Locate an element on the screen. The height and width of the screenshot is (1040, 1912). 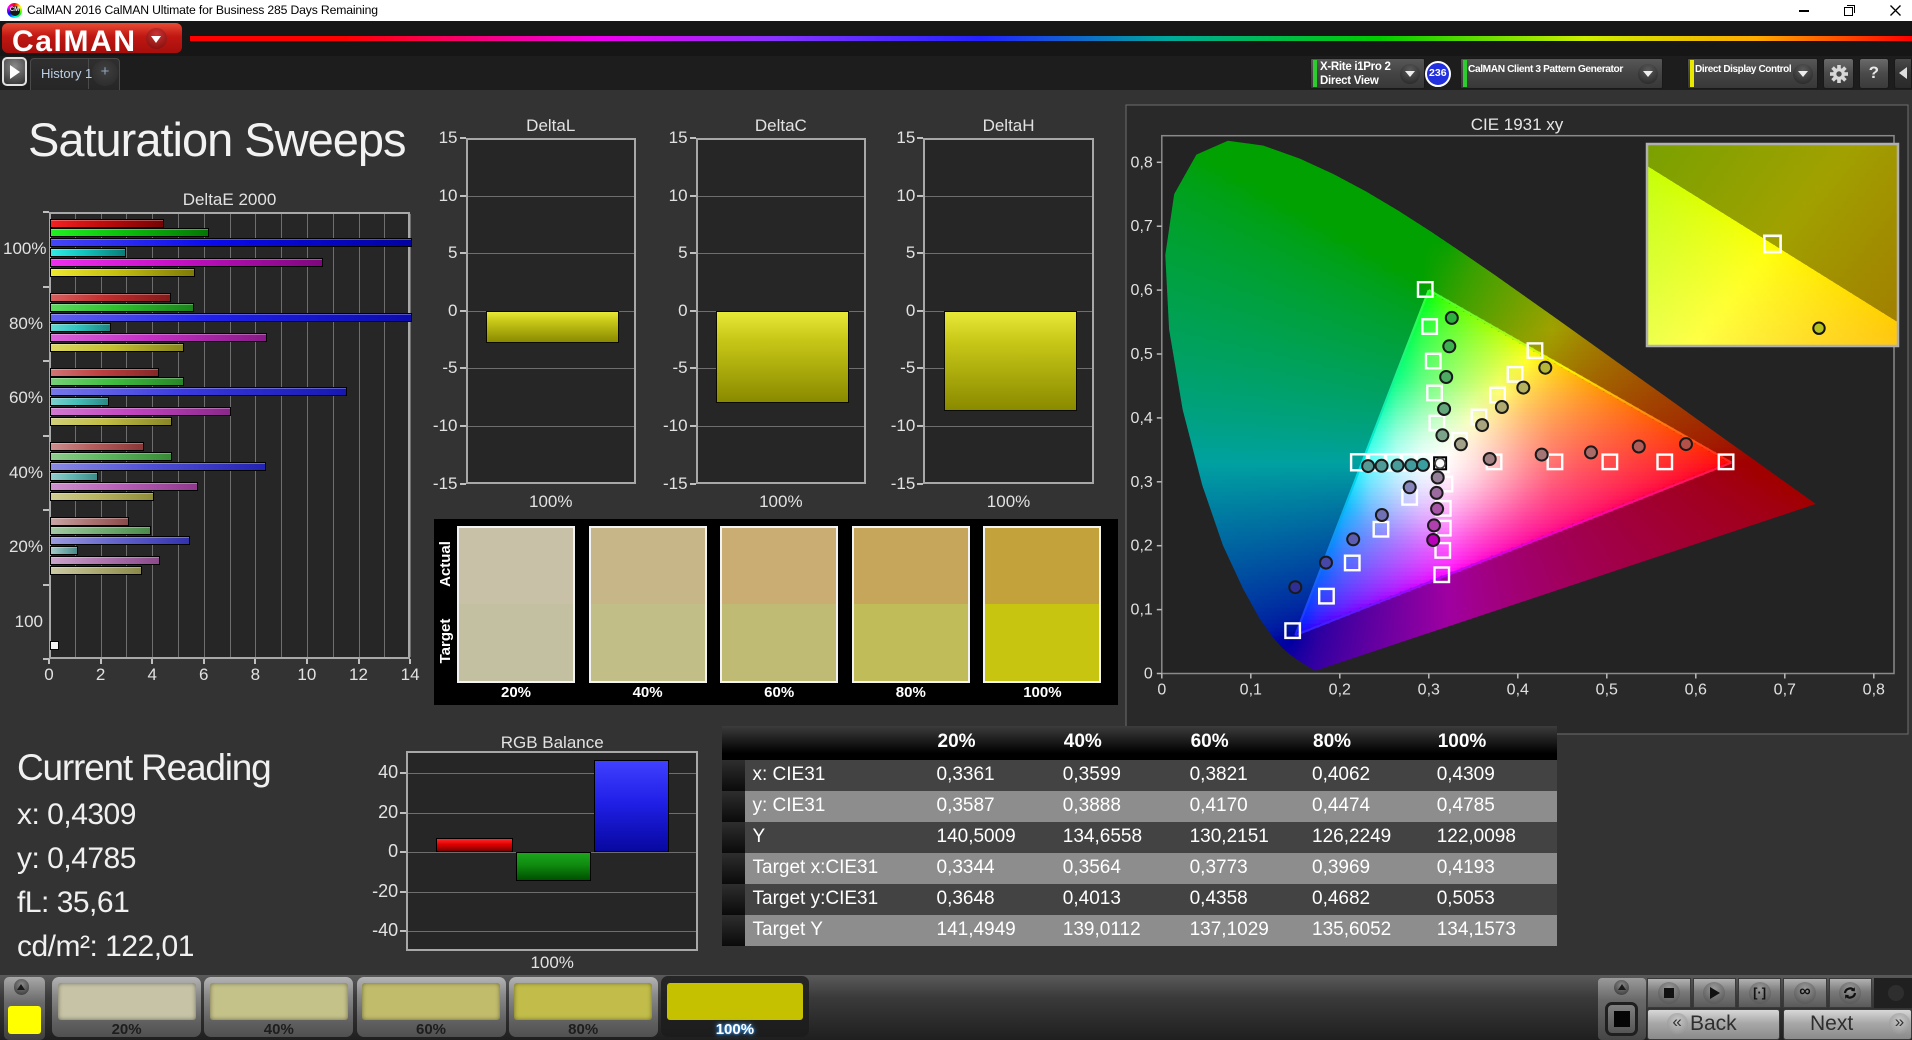
svg-text: CIE 1931 xy is located at coordinates (1517, 124).